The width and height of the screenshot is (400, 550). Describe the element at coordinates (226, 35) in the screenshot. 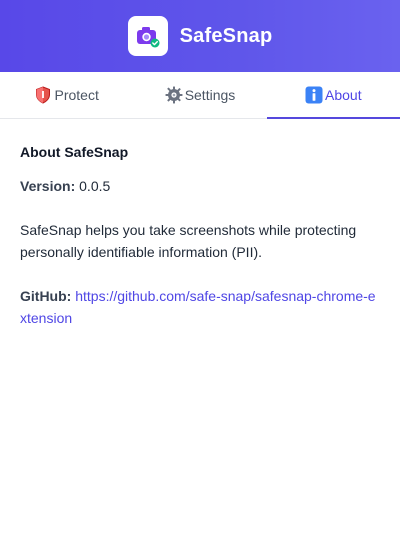

I see `app-title: SafeSnap` at that location.